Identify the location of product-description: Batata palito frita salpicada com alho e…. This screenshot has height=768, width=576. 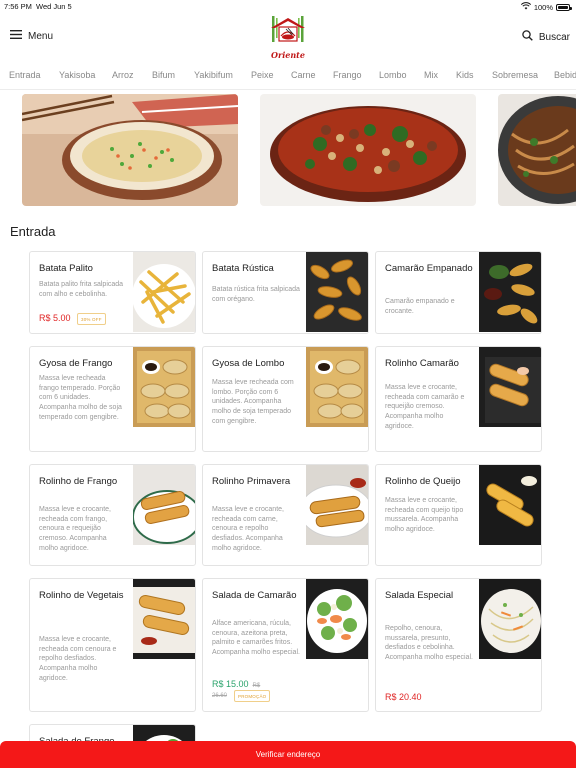
(81, 289).